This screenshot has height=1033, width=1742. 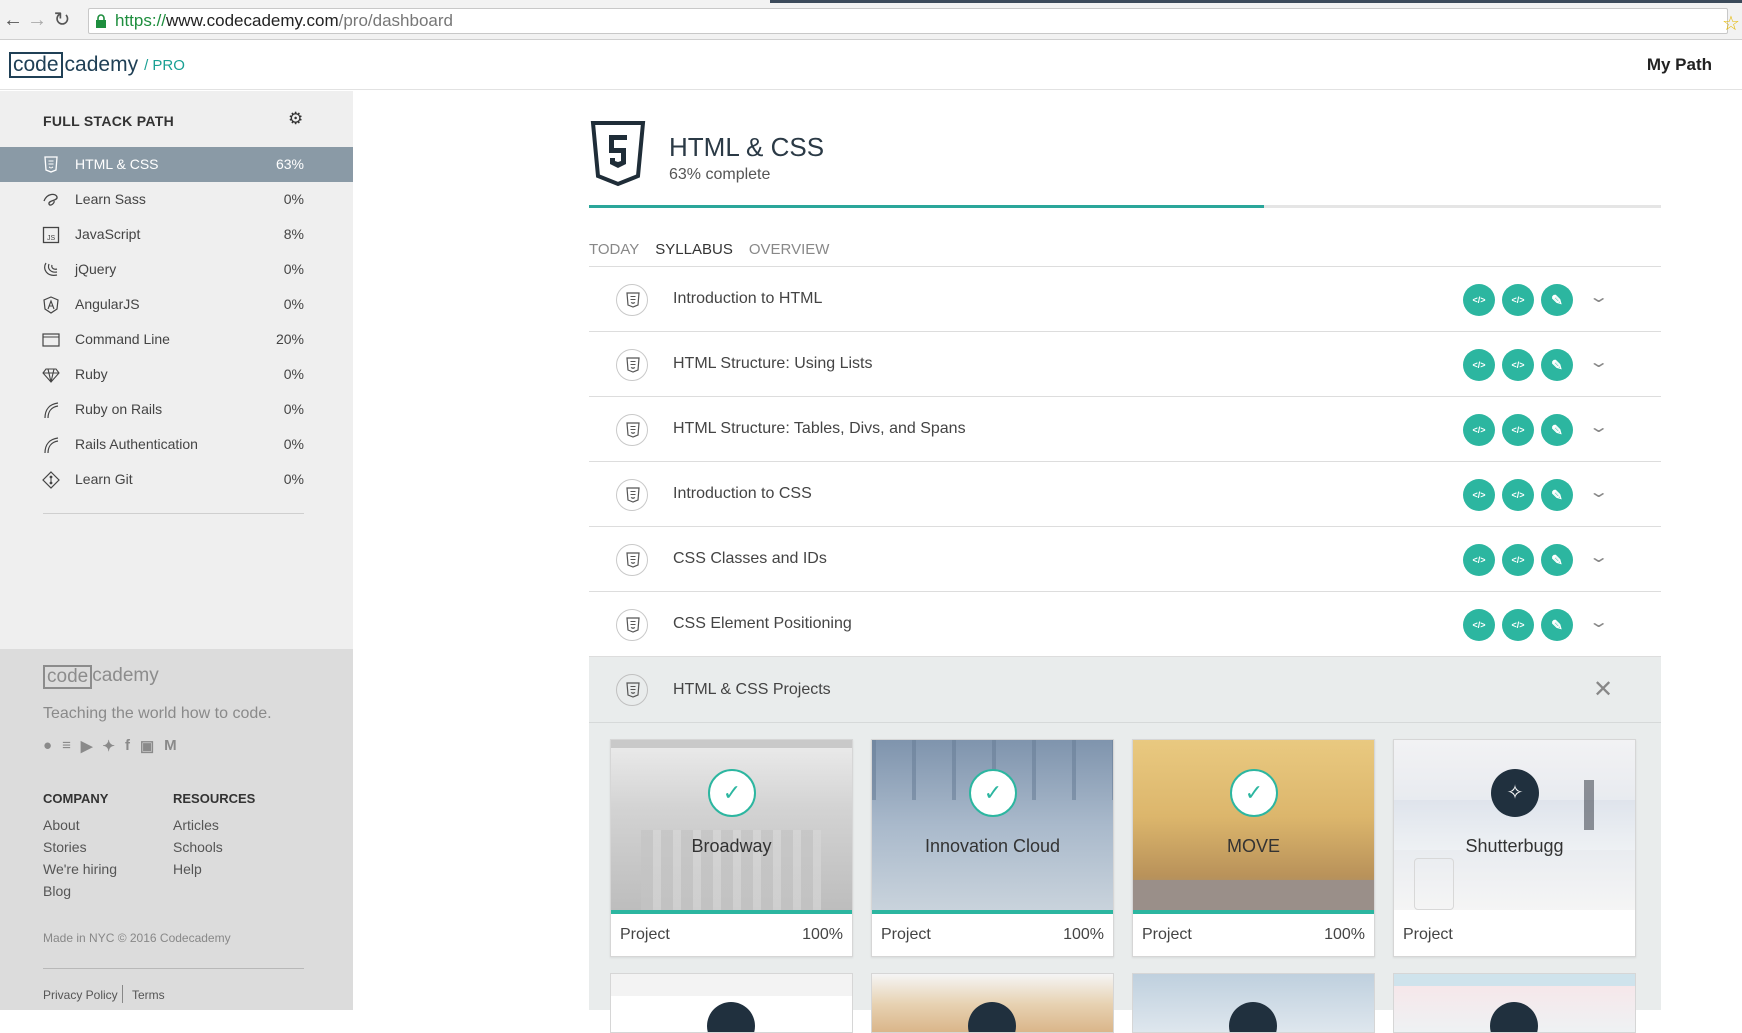 I want to click on lesson-title: Introduction to HTML, so click(x=748, y=298).